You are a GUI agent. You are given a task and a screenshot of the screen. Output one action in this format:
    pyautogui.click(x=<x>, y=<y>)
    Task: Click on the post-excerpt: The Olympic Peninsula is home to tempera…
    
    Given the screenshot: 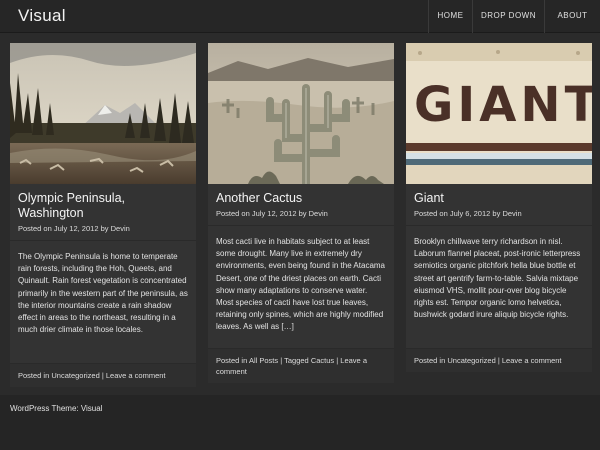 What is the action you would take?
    pyautogui.click(x=103, y=293)
    